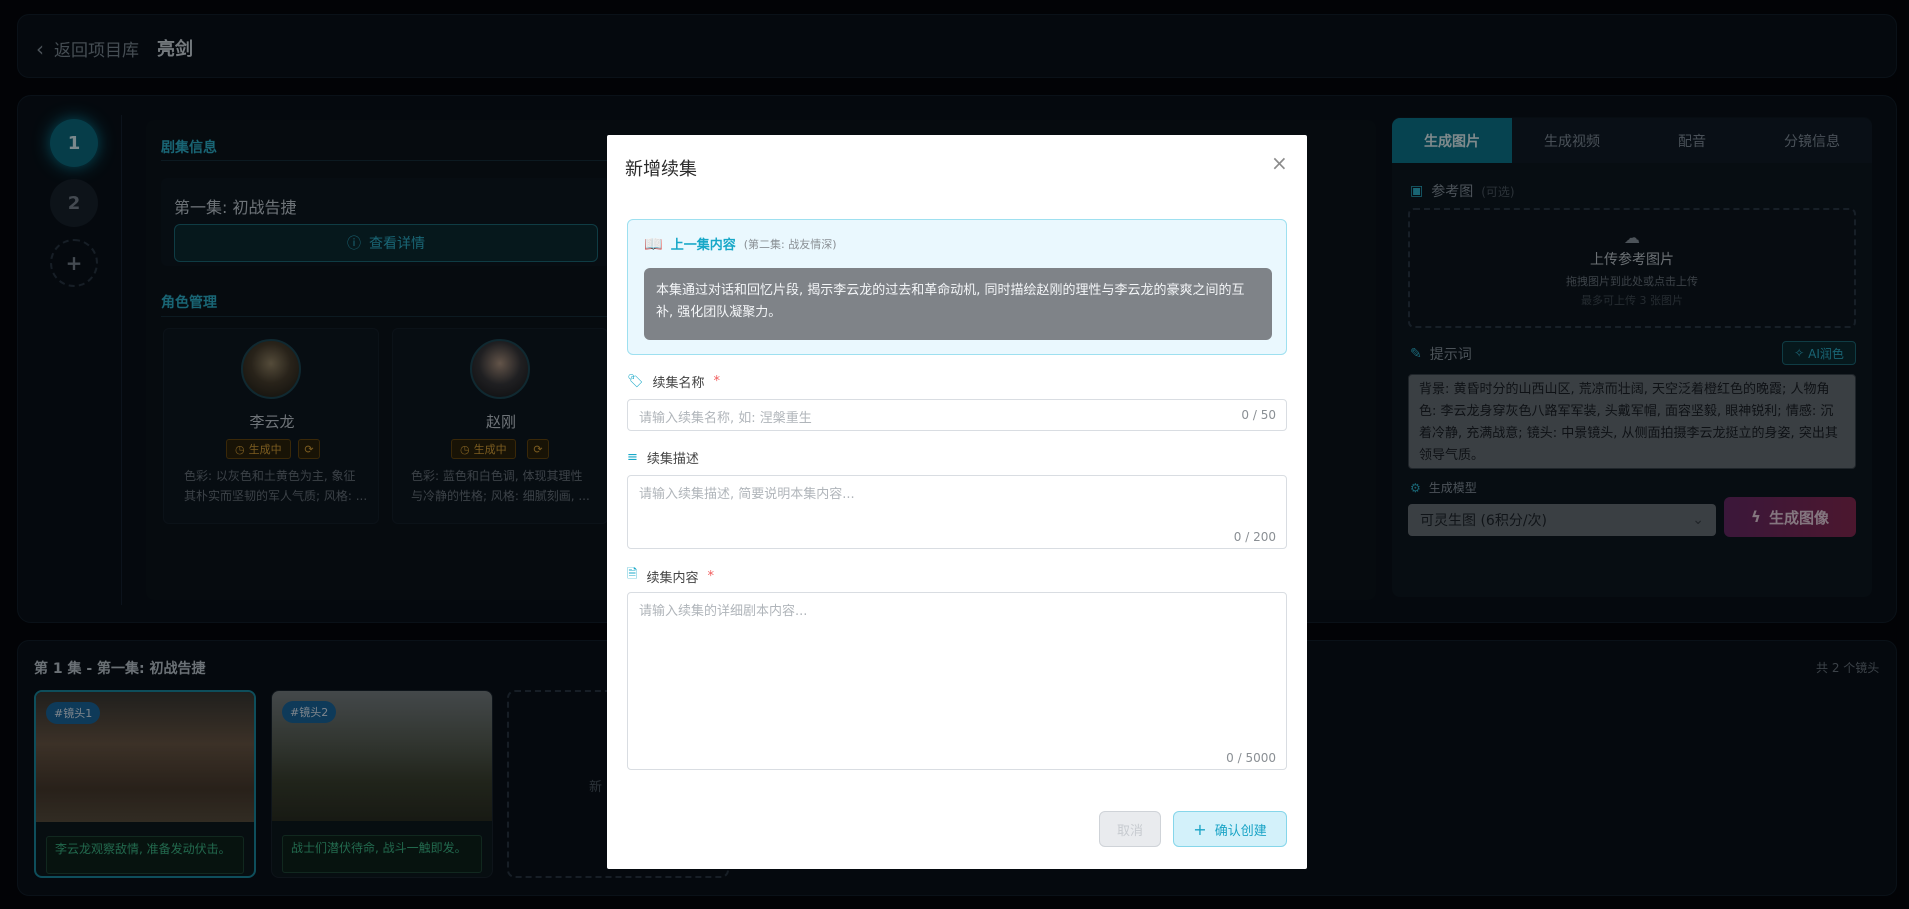 The image size is (1909, 909). Describe the element at coordinates (703, 245) in the screenshot. I see `previous-episode-title: 上一集内容` at that location.